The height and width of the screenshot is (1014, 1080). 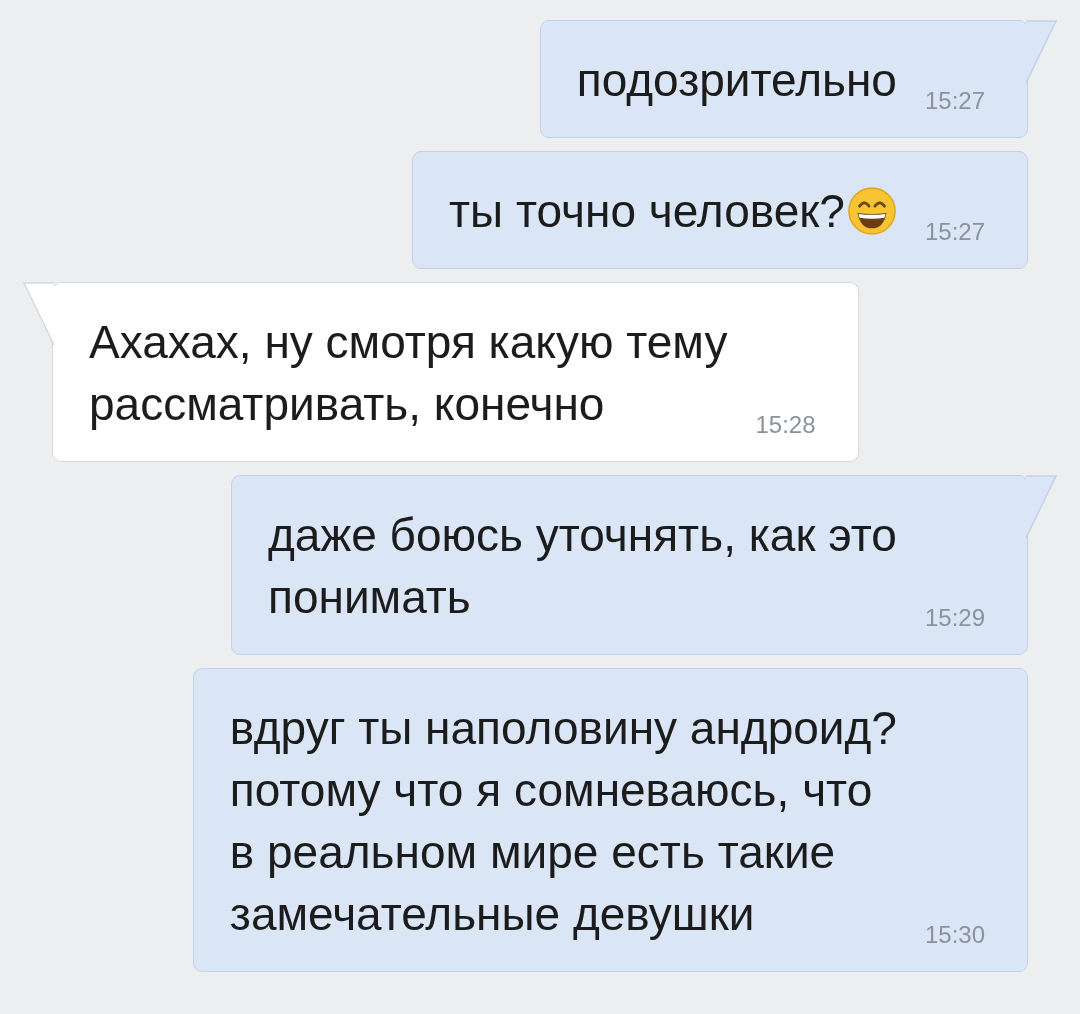 What do you see at coordinates (736, 80) in the screenshot?
I see `message-text: подозрительно` at bounding box center [736, 80].